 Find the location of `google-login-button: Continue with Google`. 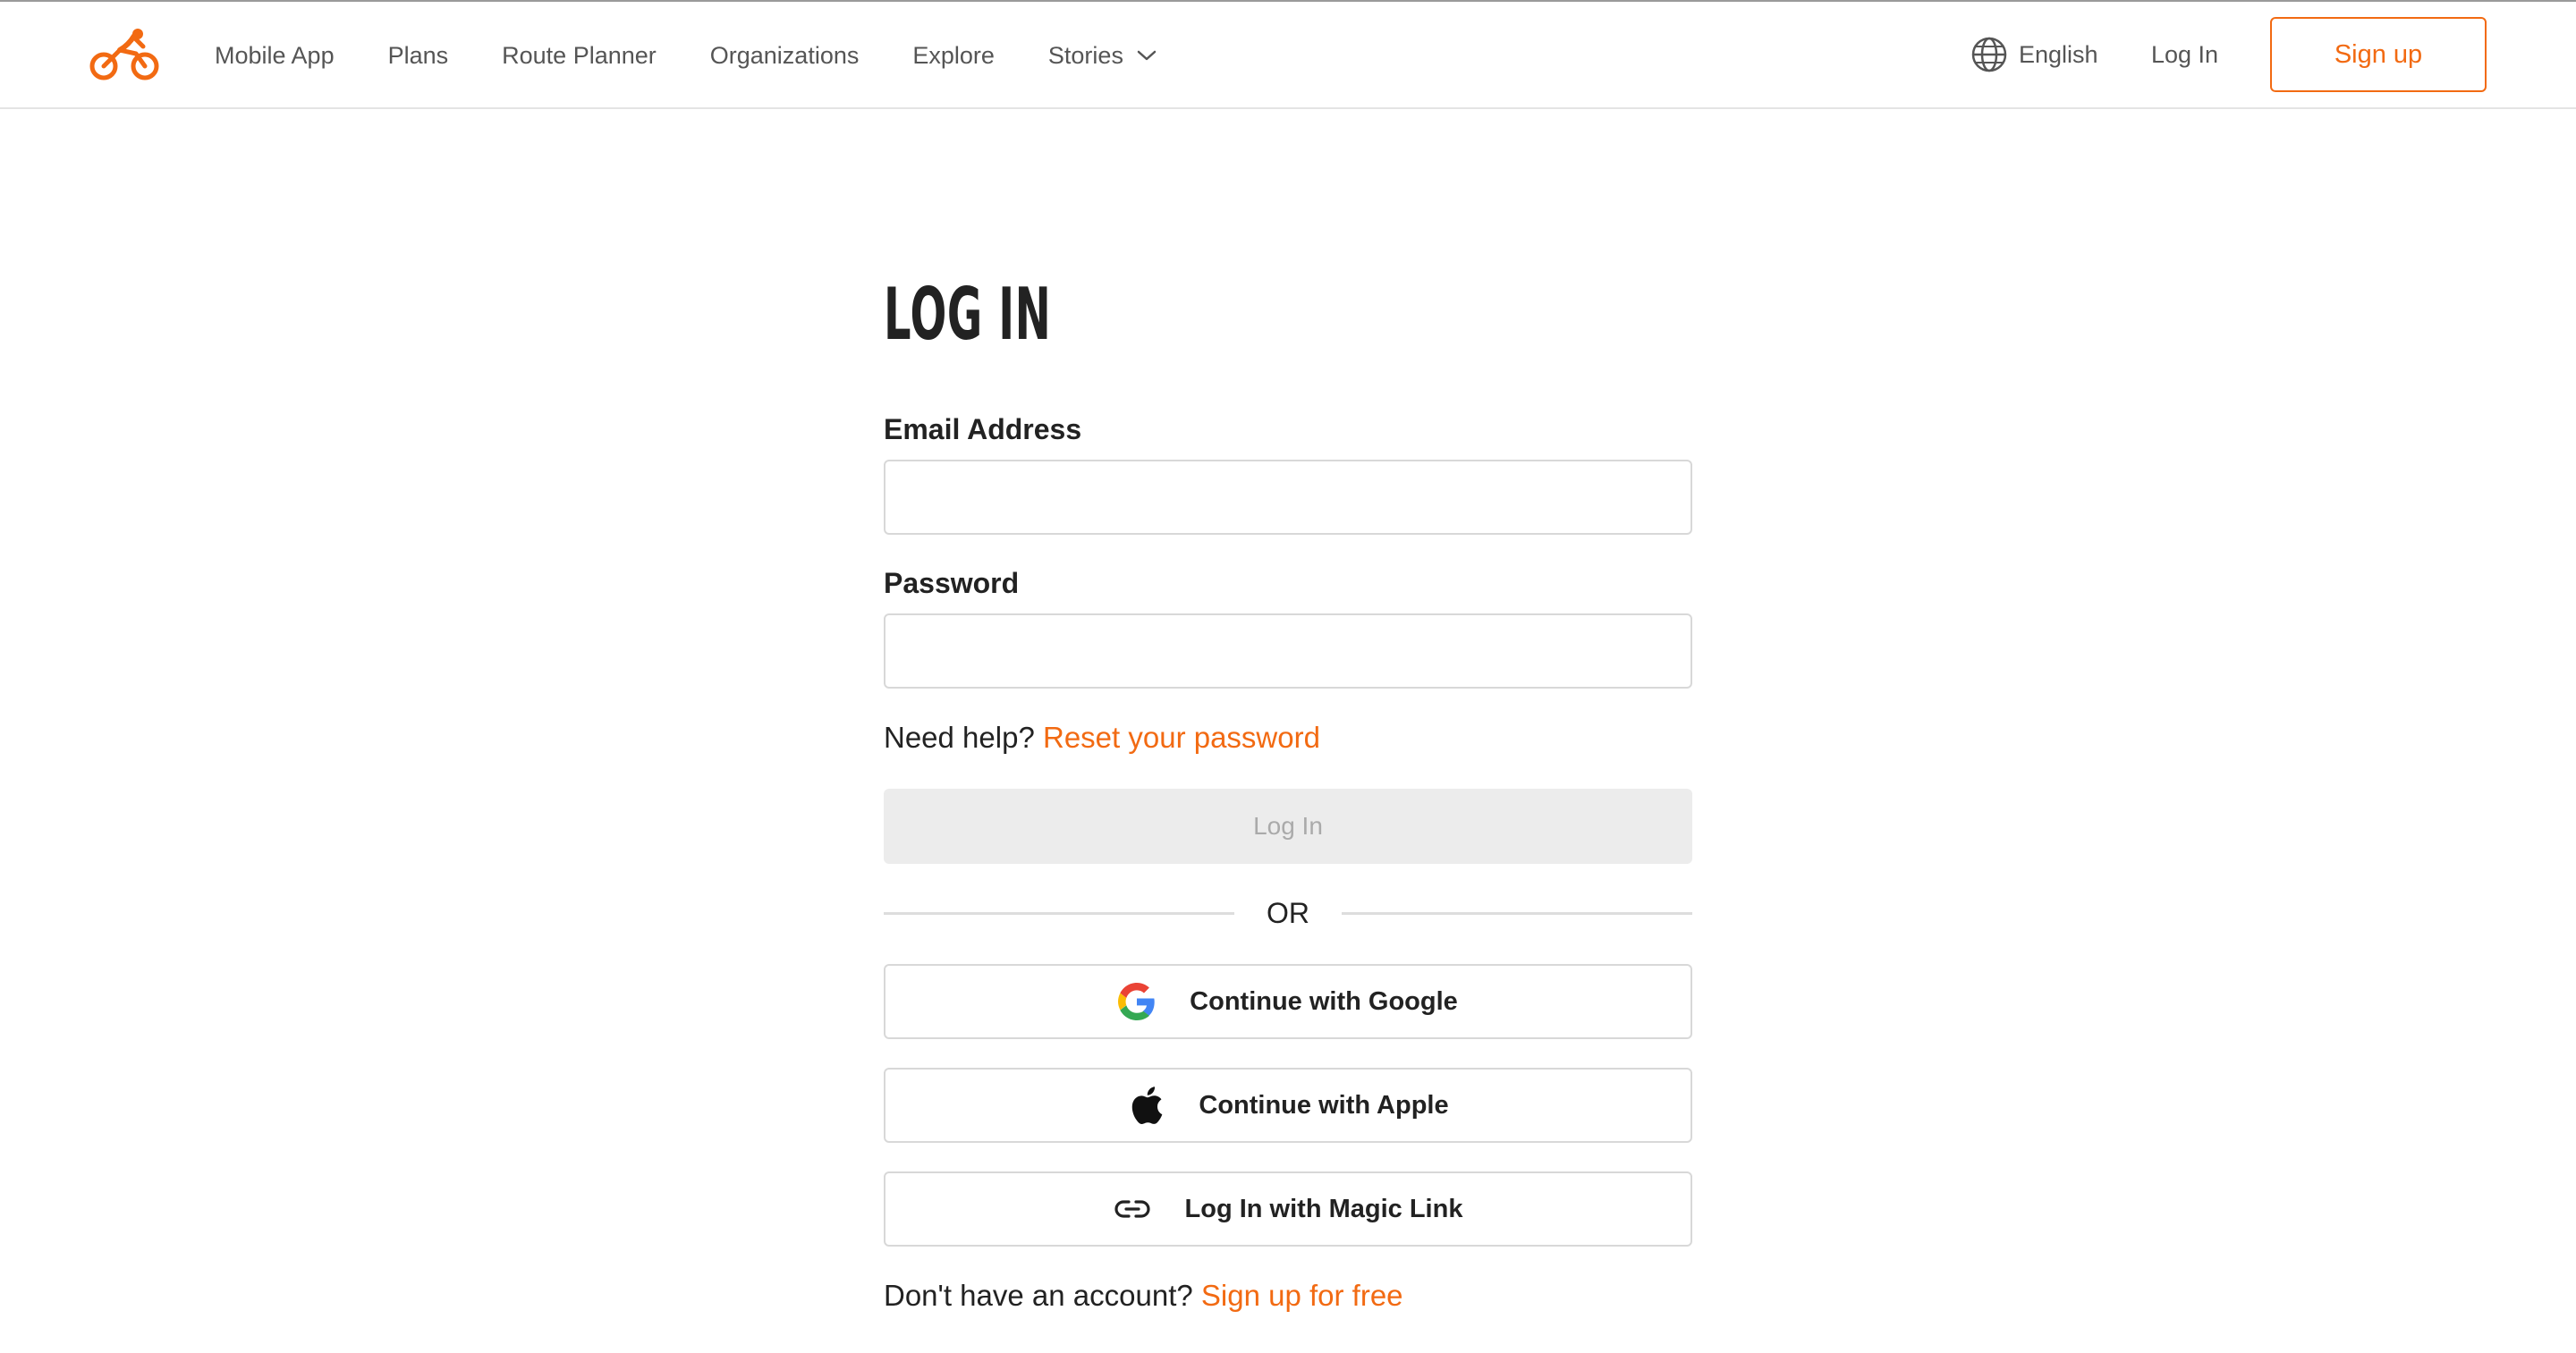

google-login-button: Continue with Google is located at coordinates (1288, 1001).